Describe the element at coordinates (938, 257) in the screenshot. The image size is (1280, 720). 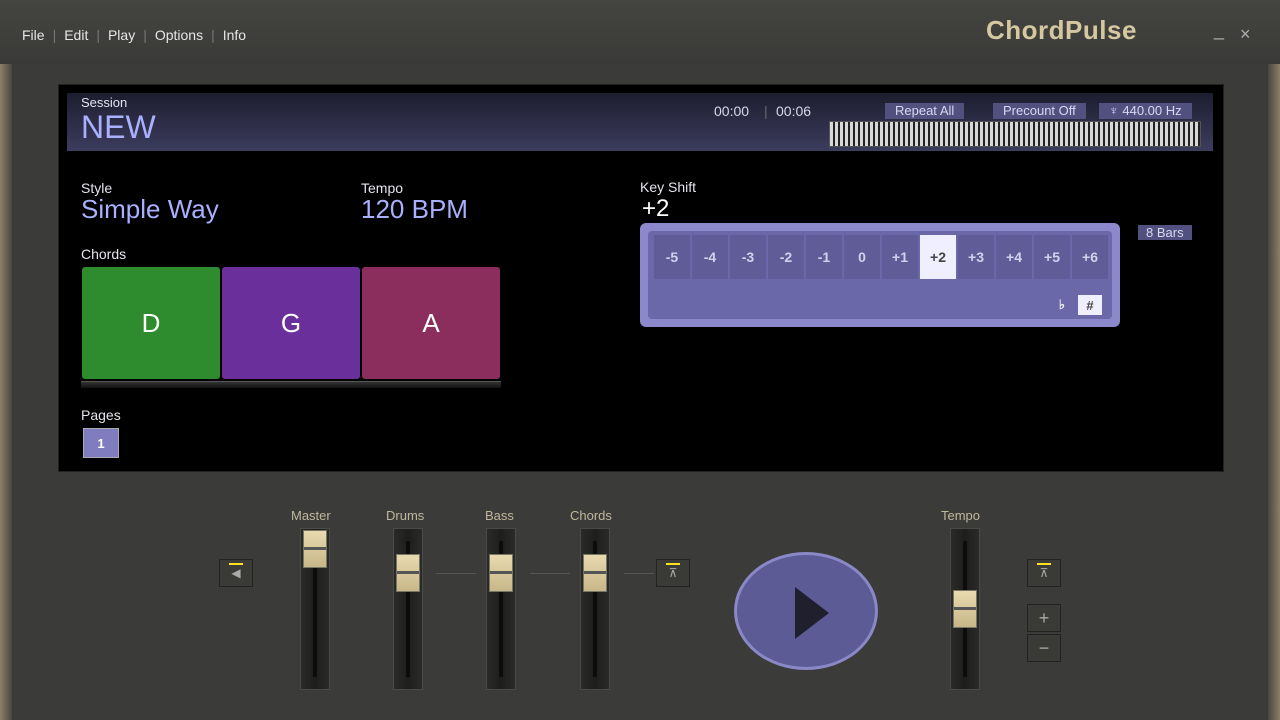
I see `keyshift-option-selected: +2` at that location.